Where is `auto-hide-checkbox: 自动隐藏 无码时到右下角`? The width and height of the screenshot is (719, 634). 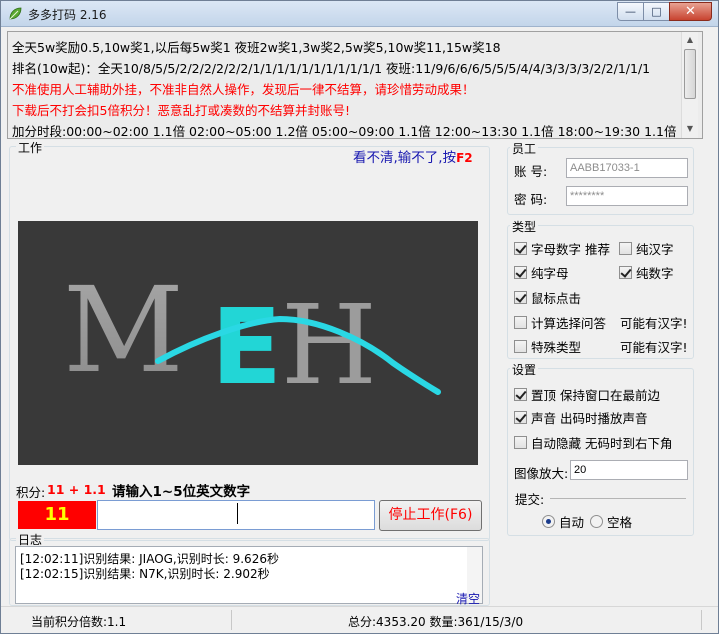
auto-hide-checkbox: 自动隐藏 无码时到右下角 is located at coordinates (593, 442).